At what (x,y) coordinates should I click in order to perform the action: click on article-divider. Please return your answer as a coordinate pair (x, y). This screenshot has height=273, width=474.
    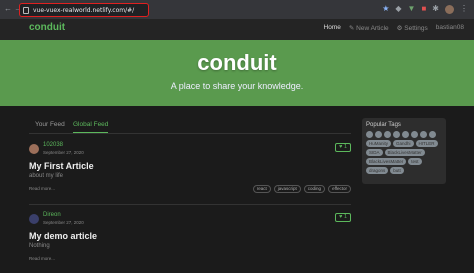
    Looking at the image, I should click on (190, 204).